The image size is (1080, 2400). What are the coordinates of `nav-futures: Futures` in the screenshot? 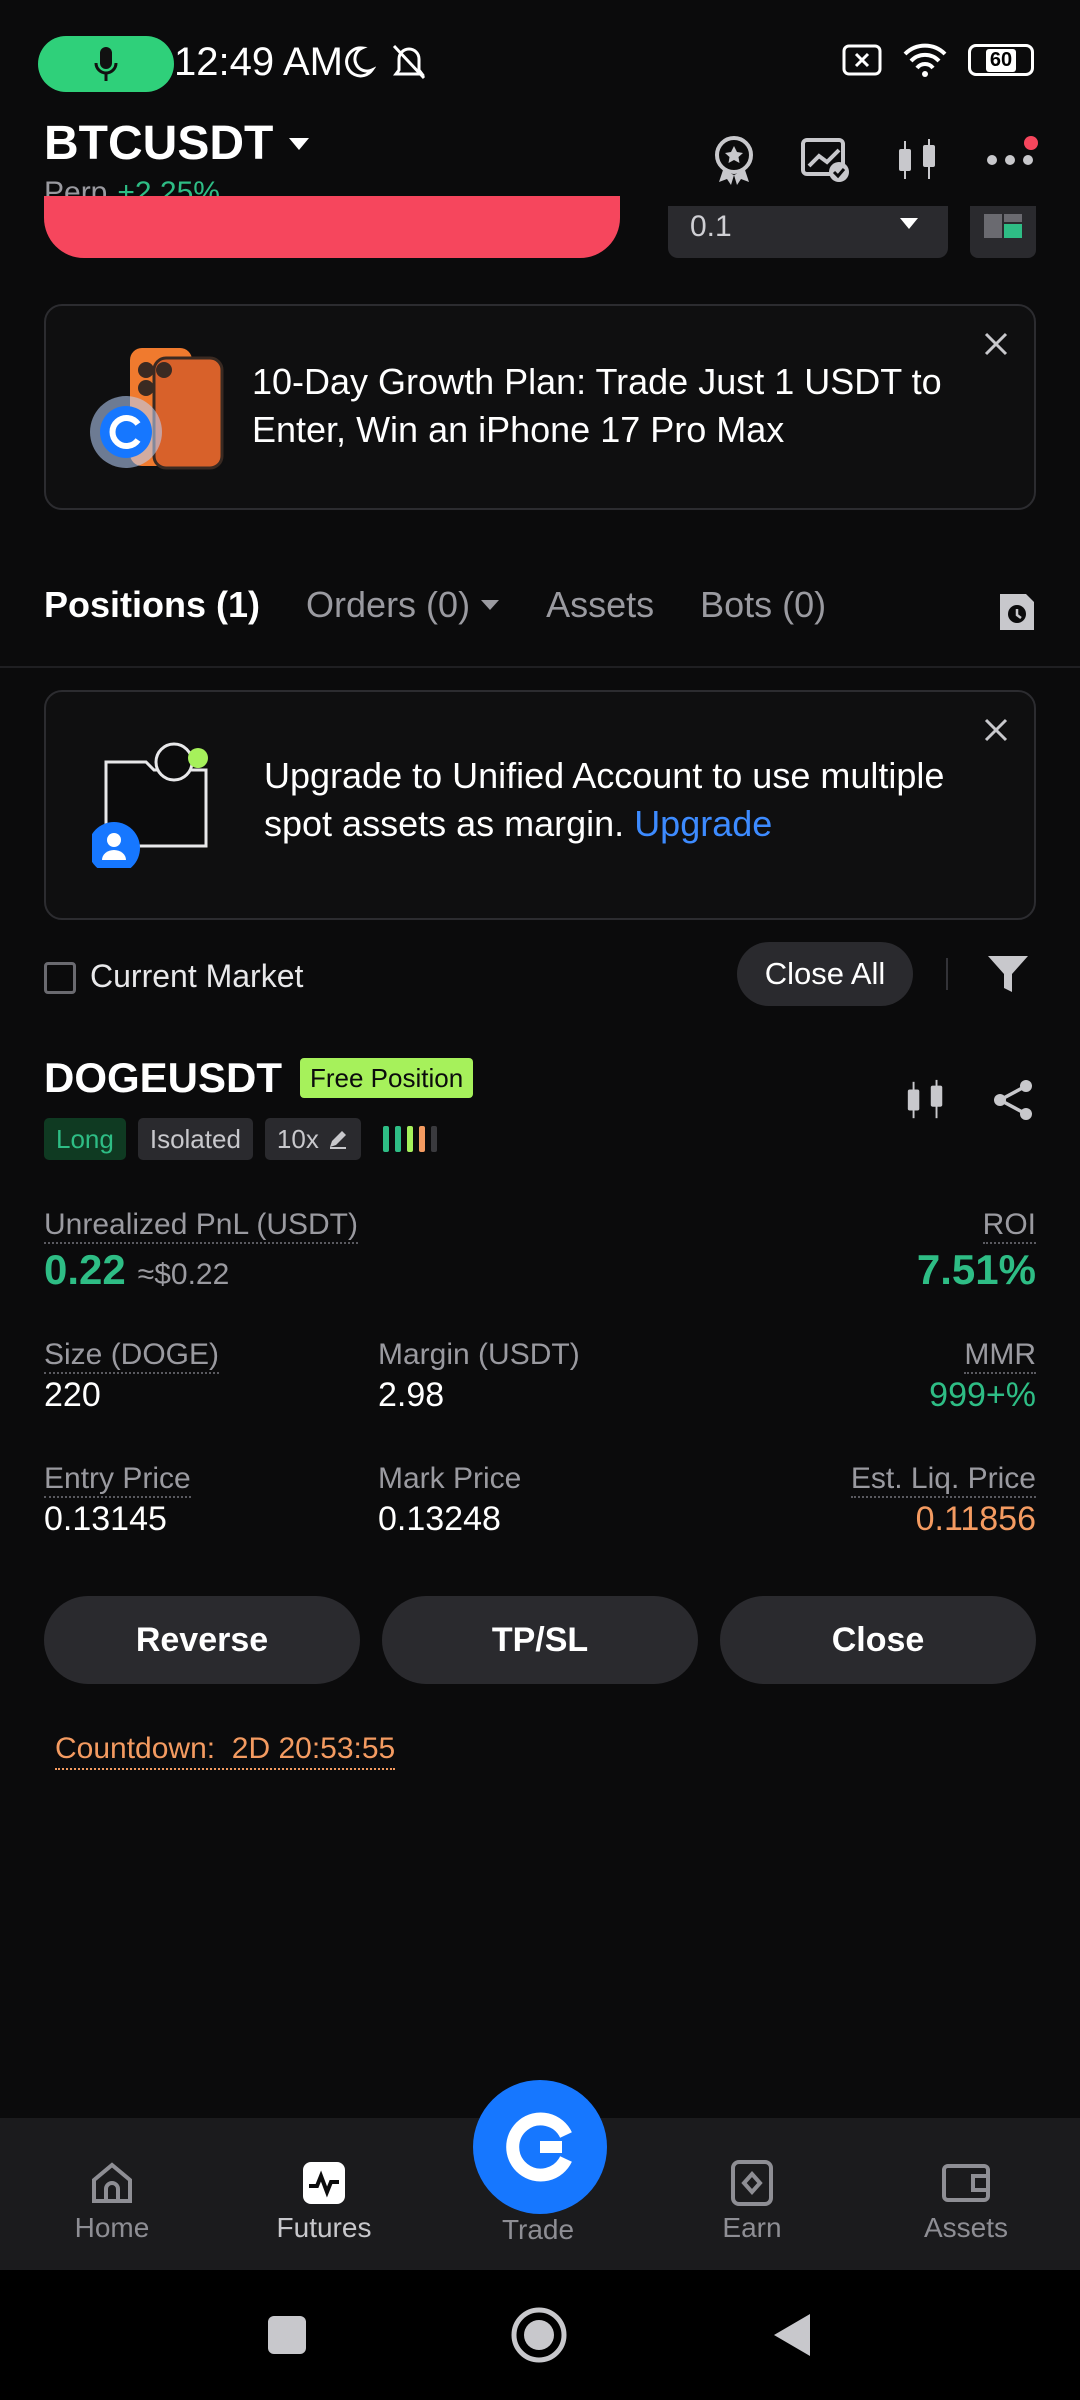 It's located at (324, 2202).